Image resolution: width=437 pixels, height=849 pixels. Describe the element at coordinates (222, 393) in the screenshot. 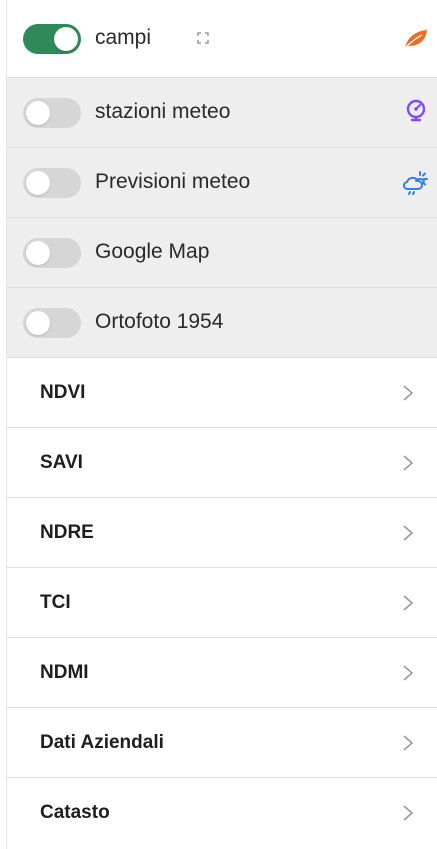

I see `index-row-ndvi: NDVI` at that location.